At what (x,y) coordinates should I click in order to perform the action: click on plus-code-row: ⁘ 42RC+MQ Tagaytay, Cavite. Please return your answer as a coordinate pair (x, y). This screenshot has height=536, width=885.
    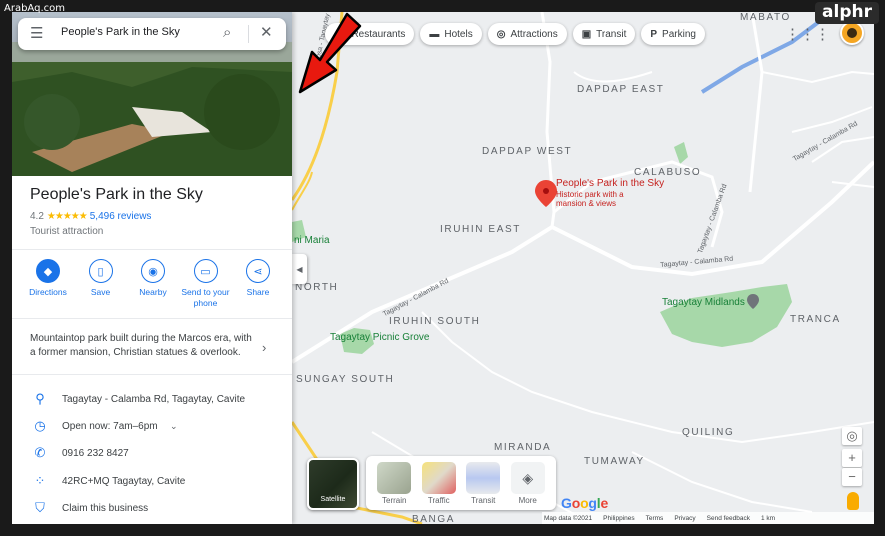
    Looking at the image, I should click on (152, 481).